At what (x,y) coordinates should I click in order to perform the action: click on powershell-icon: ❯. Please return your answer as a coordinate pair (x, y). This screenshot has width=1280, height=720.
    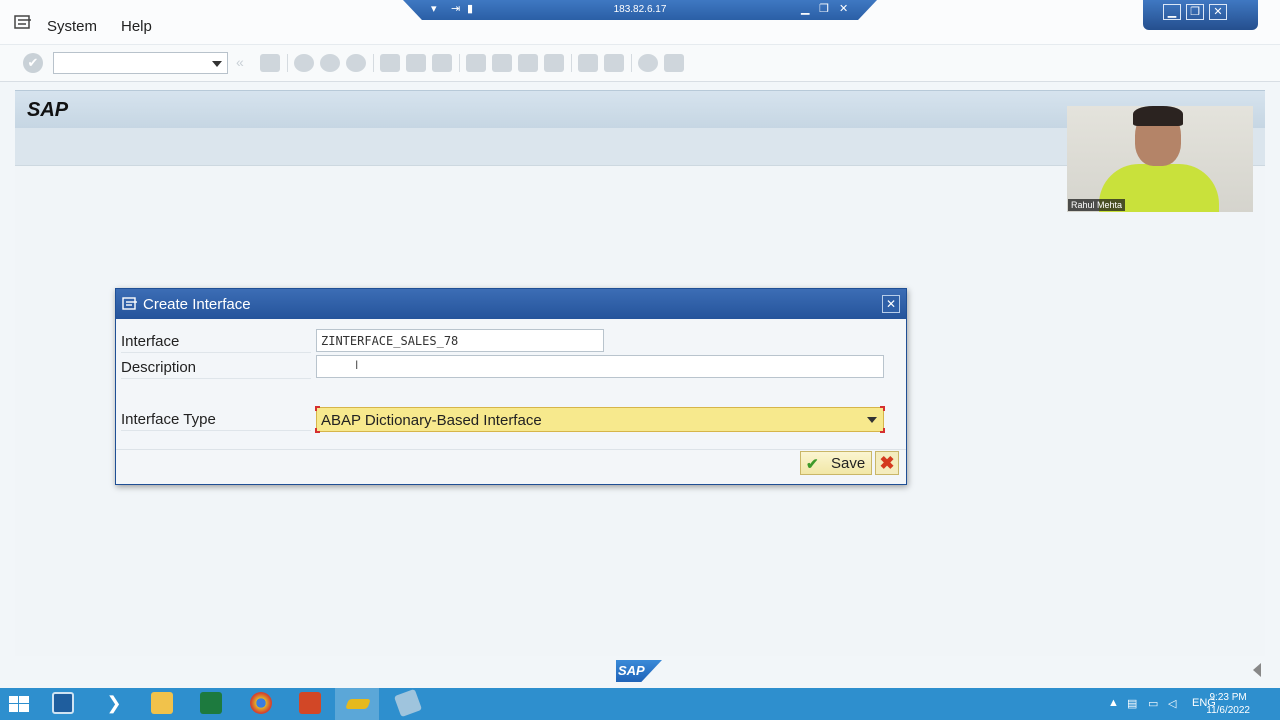
    Looking at the image, I should click on (114, 703).